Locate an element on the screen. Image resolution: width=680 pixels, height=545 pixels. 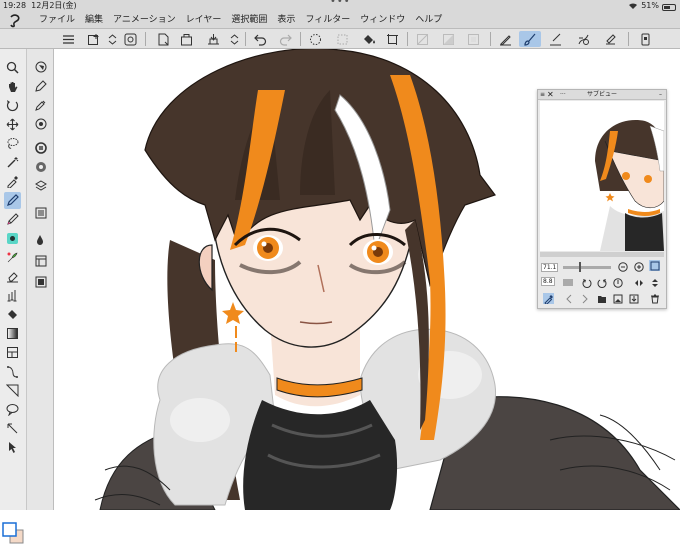
ruler-off-icon is located at coordinates (422, 39).